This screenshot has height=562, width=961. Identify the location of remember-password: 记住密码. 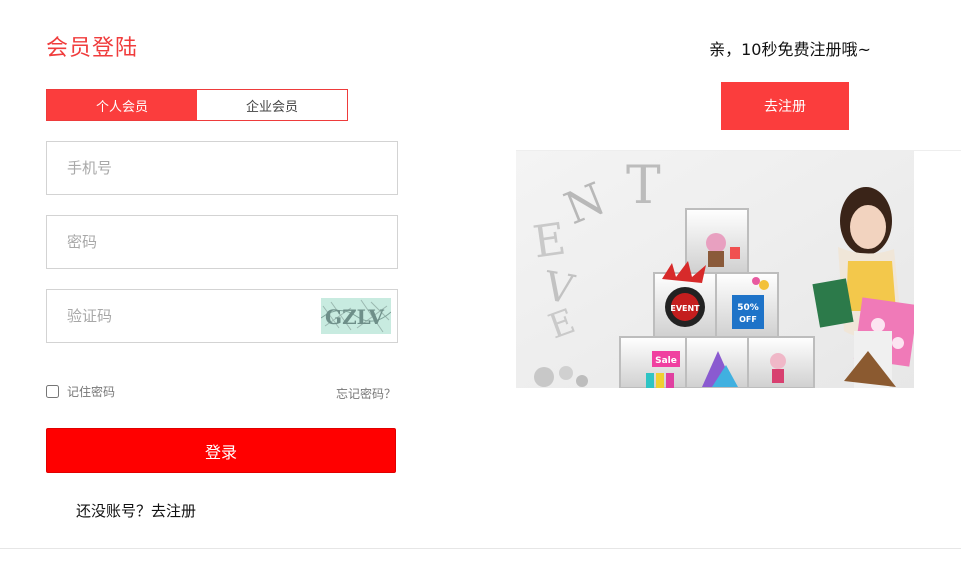
(80, 391).